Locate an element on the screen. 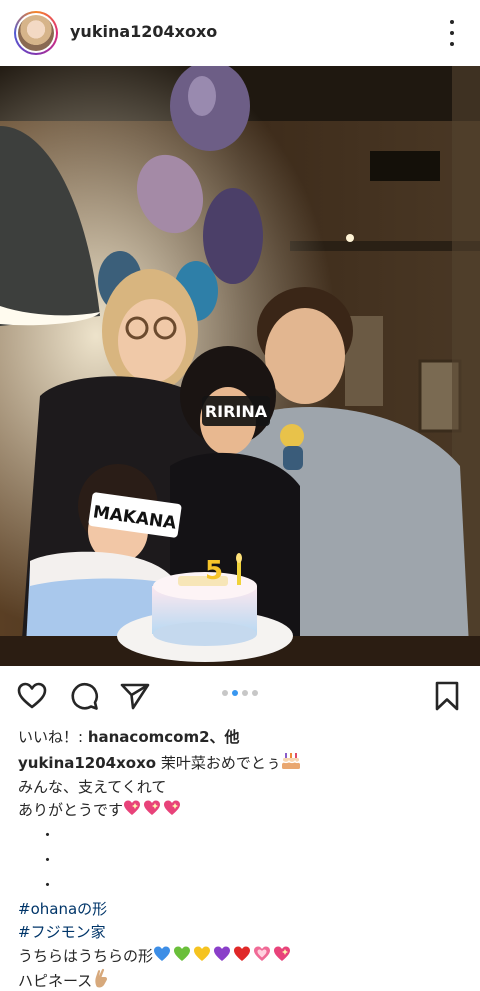 Image resolution: width=480 pixels, height=991 pixels. likes-line: いいね！: hanacomcom2、他 is located at coordinates (129, 736).